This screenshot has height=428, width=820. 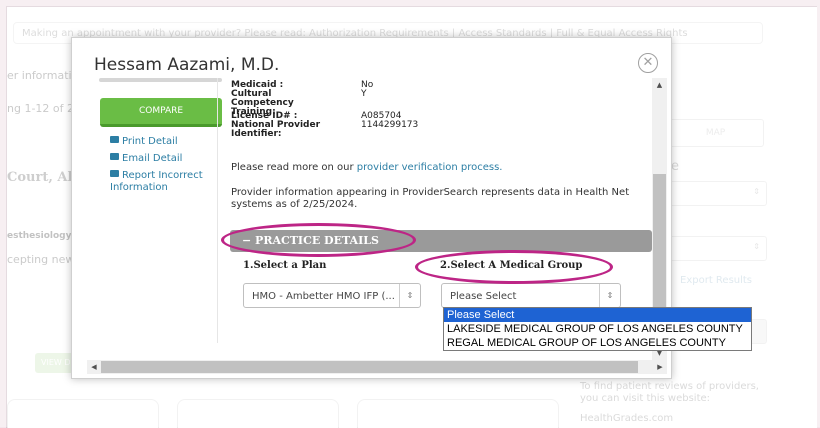 I want to click on email-detail-link: Email Detail, so click(x=146, y=159).